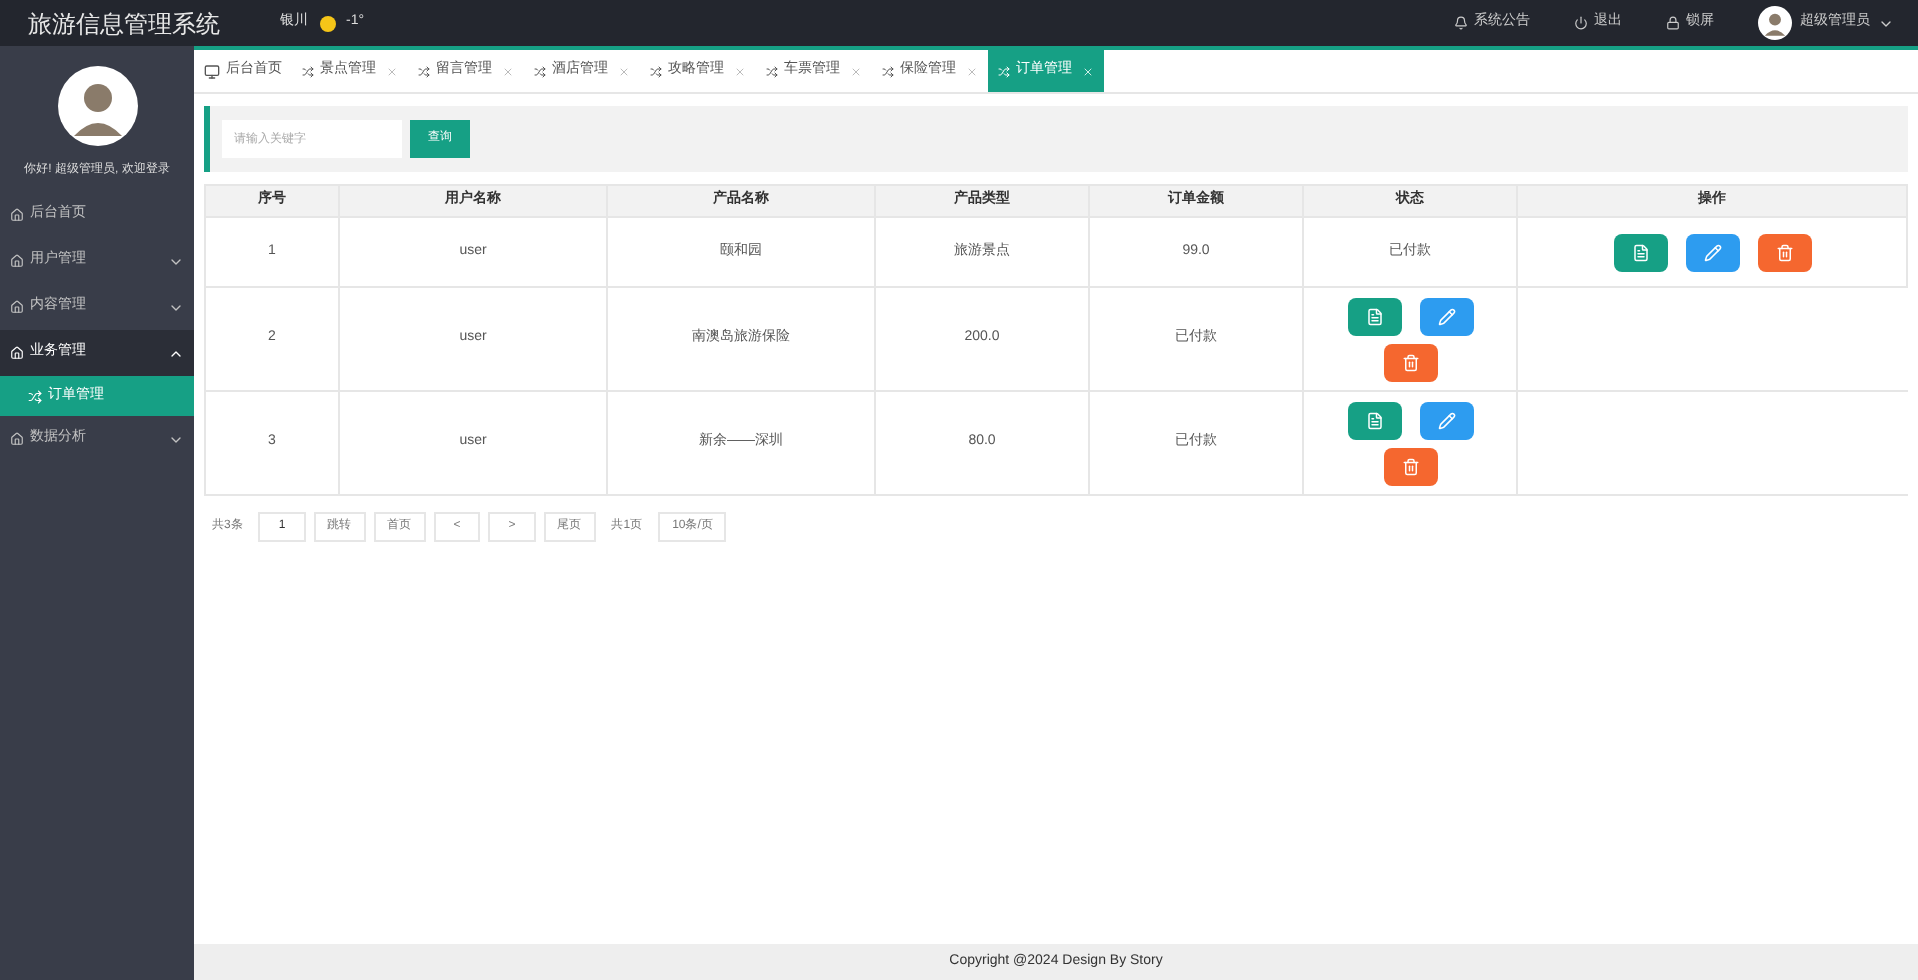 Image resolution: width=1918 pixels, height=980 pixels. What do you see at coordinates (1461, 23) in the screenshot?
I see `bell-icon` at bounding box center [1461, 23].